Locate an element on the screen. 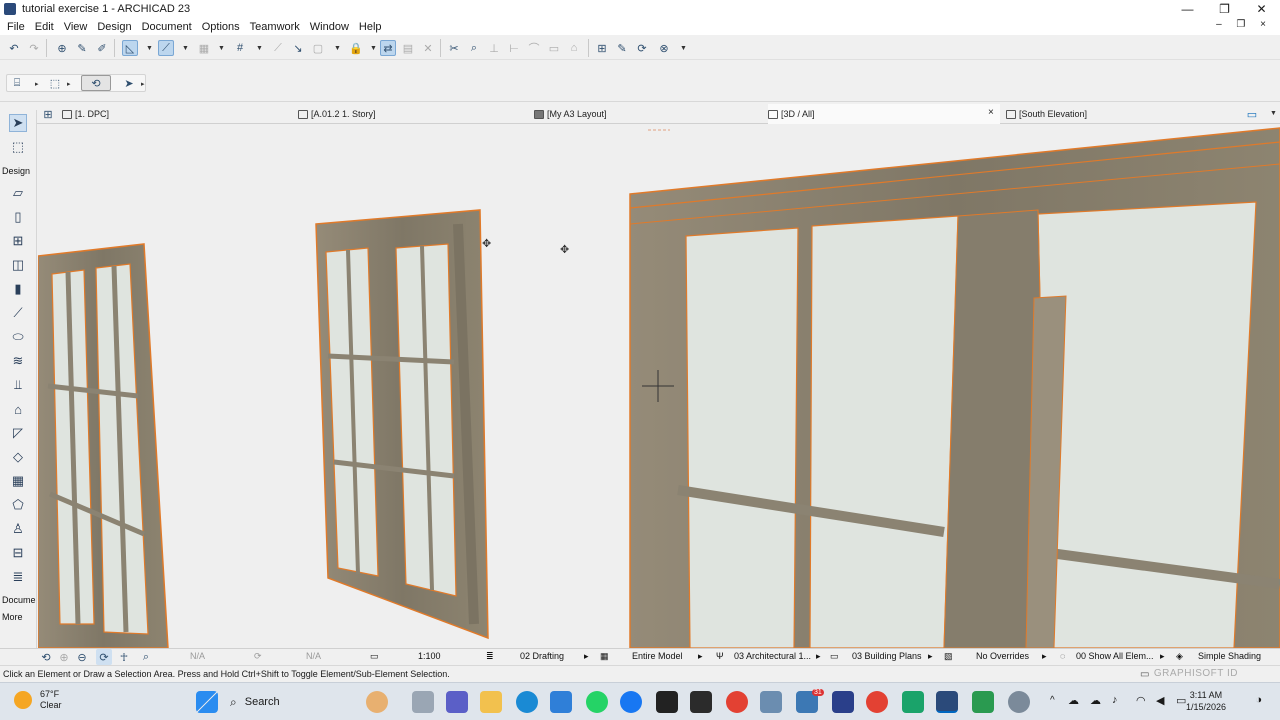 This screenshot has height=720, width=1280. beam-tool-icon: ⟋ is located at coordinates (18, 313).